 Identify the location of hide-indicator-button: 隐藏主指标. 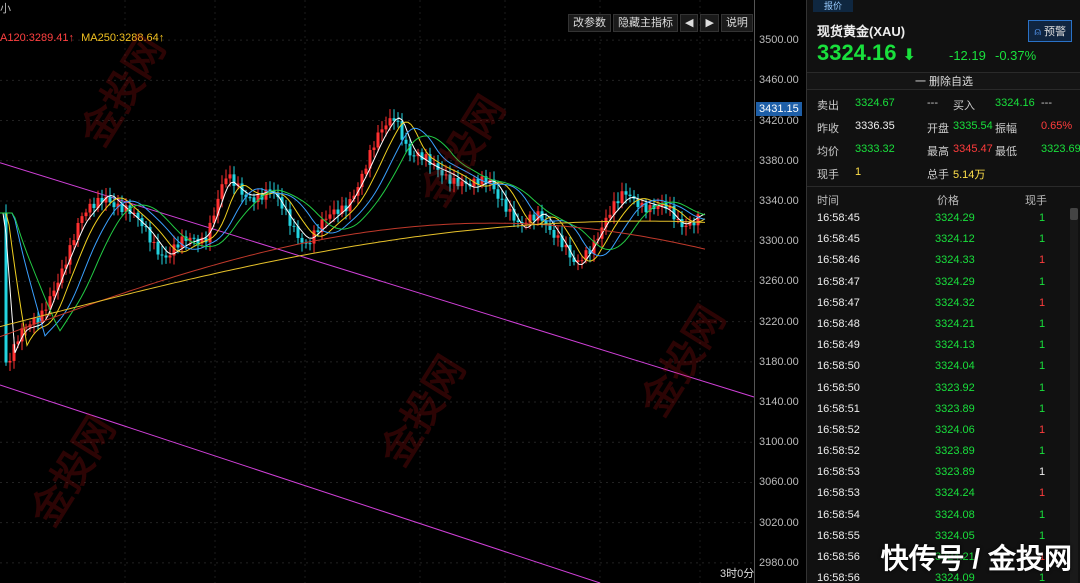
(645, 23).